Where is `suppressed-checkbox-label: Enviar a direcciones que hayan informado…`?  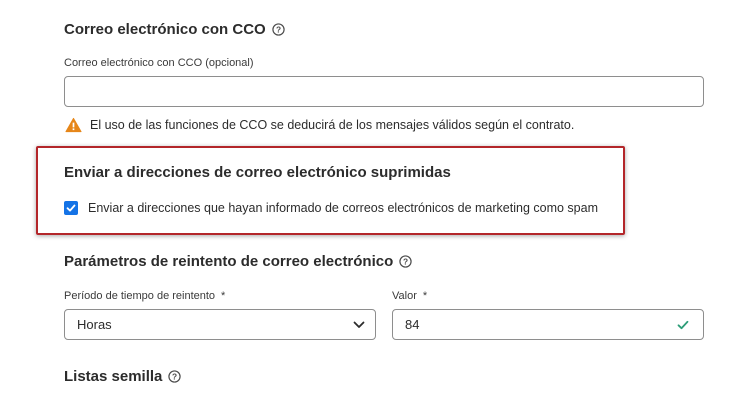
suppressed-checkbox-label: Enviar a direcciones que hayan informado… is located at coordinates (343, 208).